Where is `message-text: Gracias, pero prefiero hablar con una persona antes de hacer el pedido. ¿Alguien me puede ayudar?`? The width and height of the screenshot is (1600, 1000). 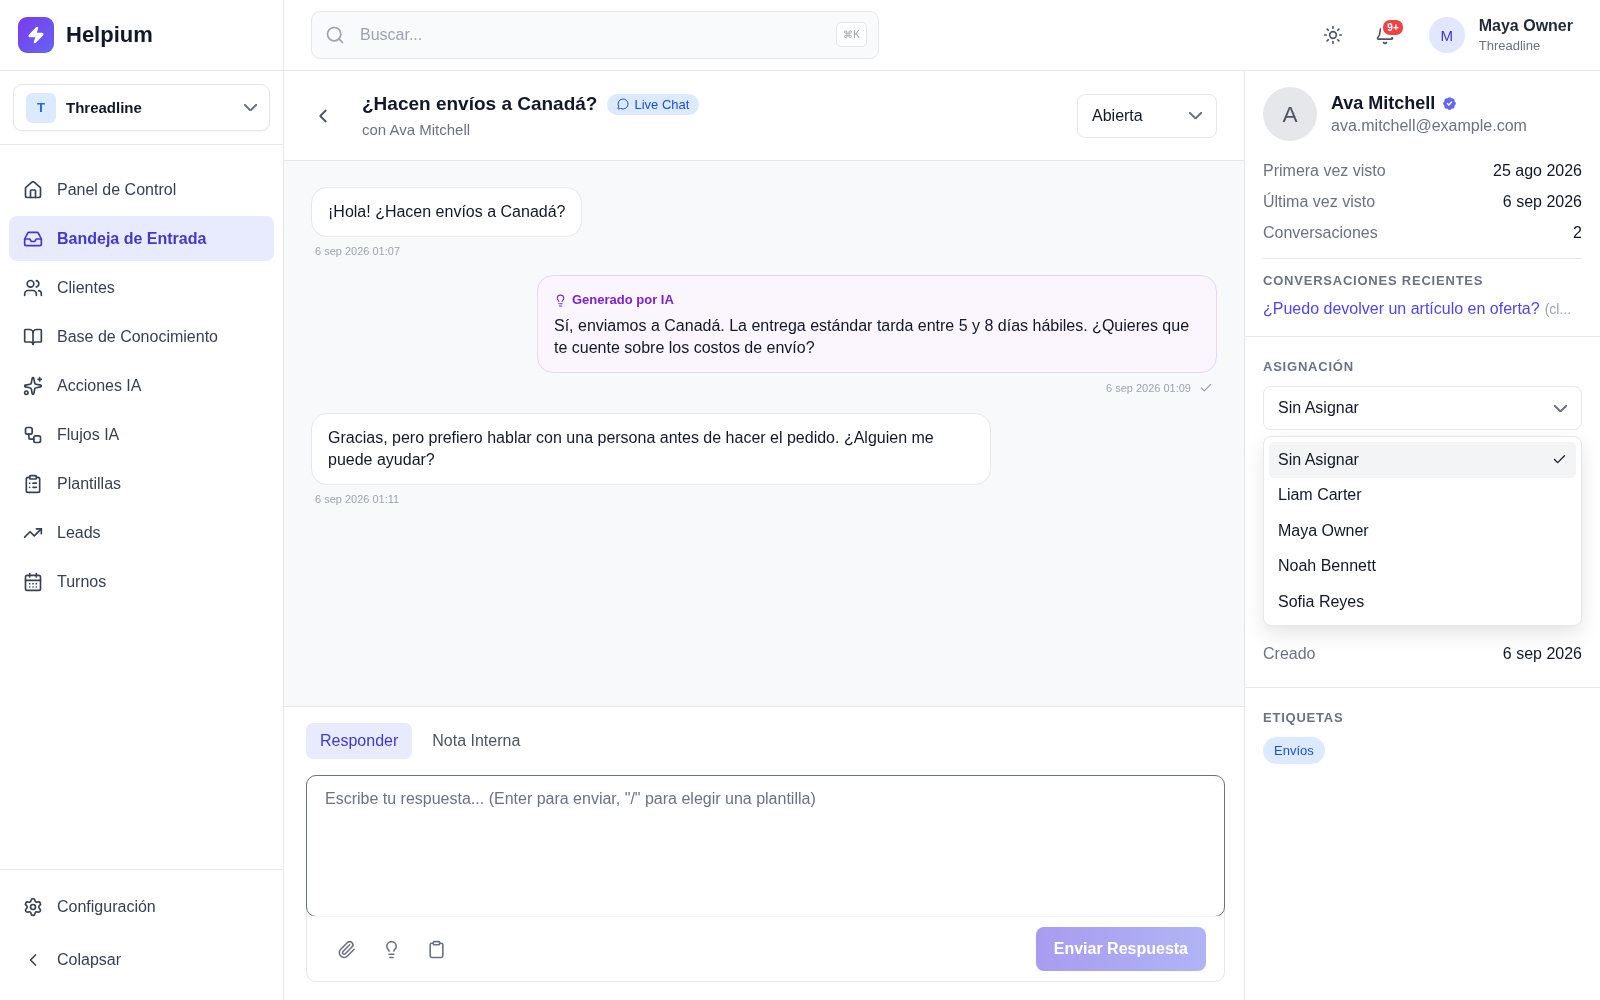
message-text: Gracias, pero prefiero hablar con una persona antes de hacer el pedido. ¿Alguien me puede ayudar? is located at coordinates (631, 449).